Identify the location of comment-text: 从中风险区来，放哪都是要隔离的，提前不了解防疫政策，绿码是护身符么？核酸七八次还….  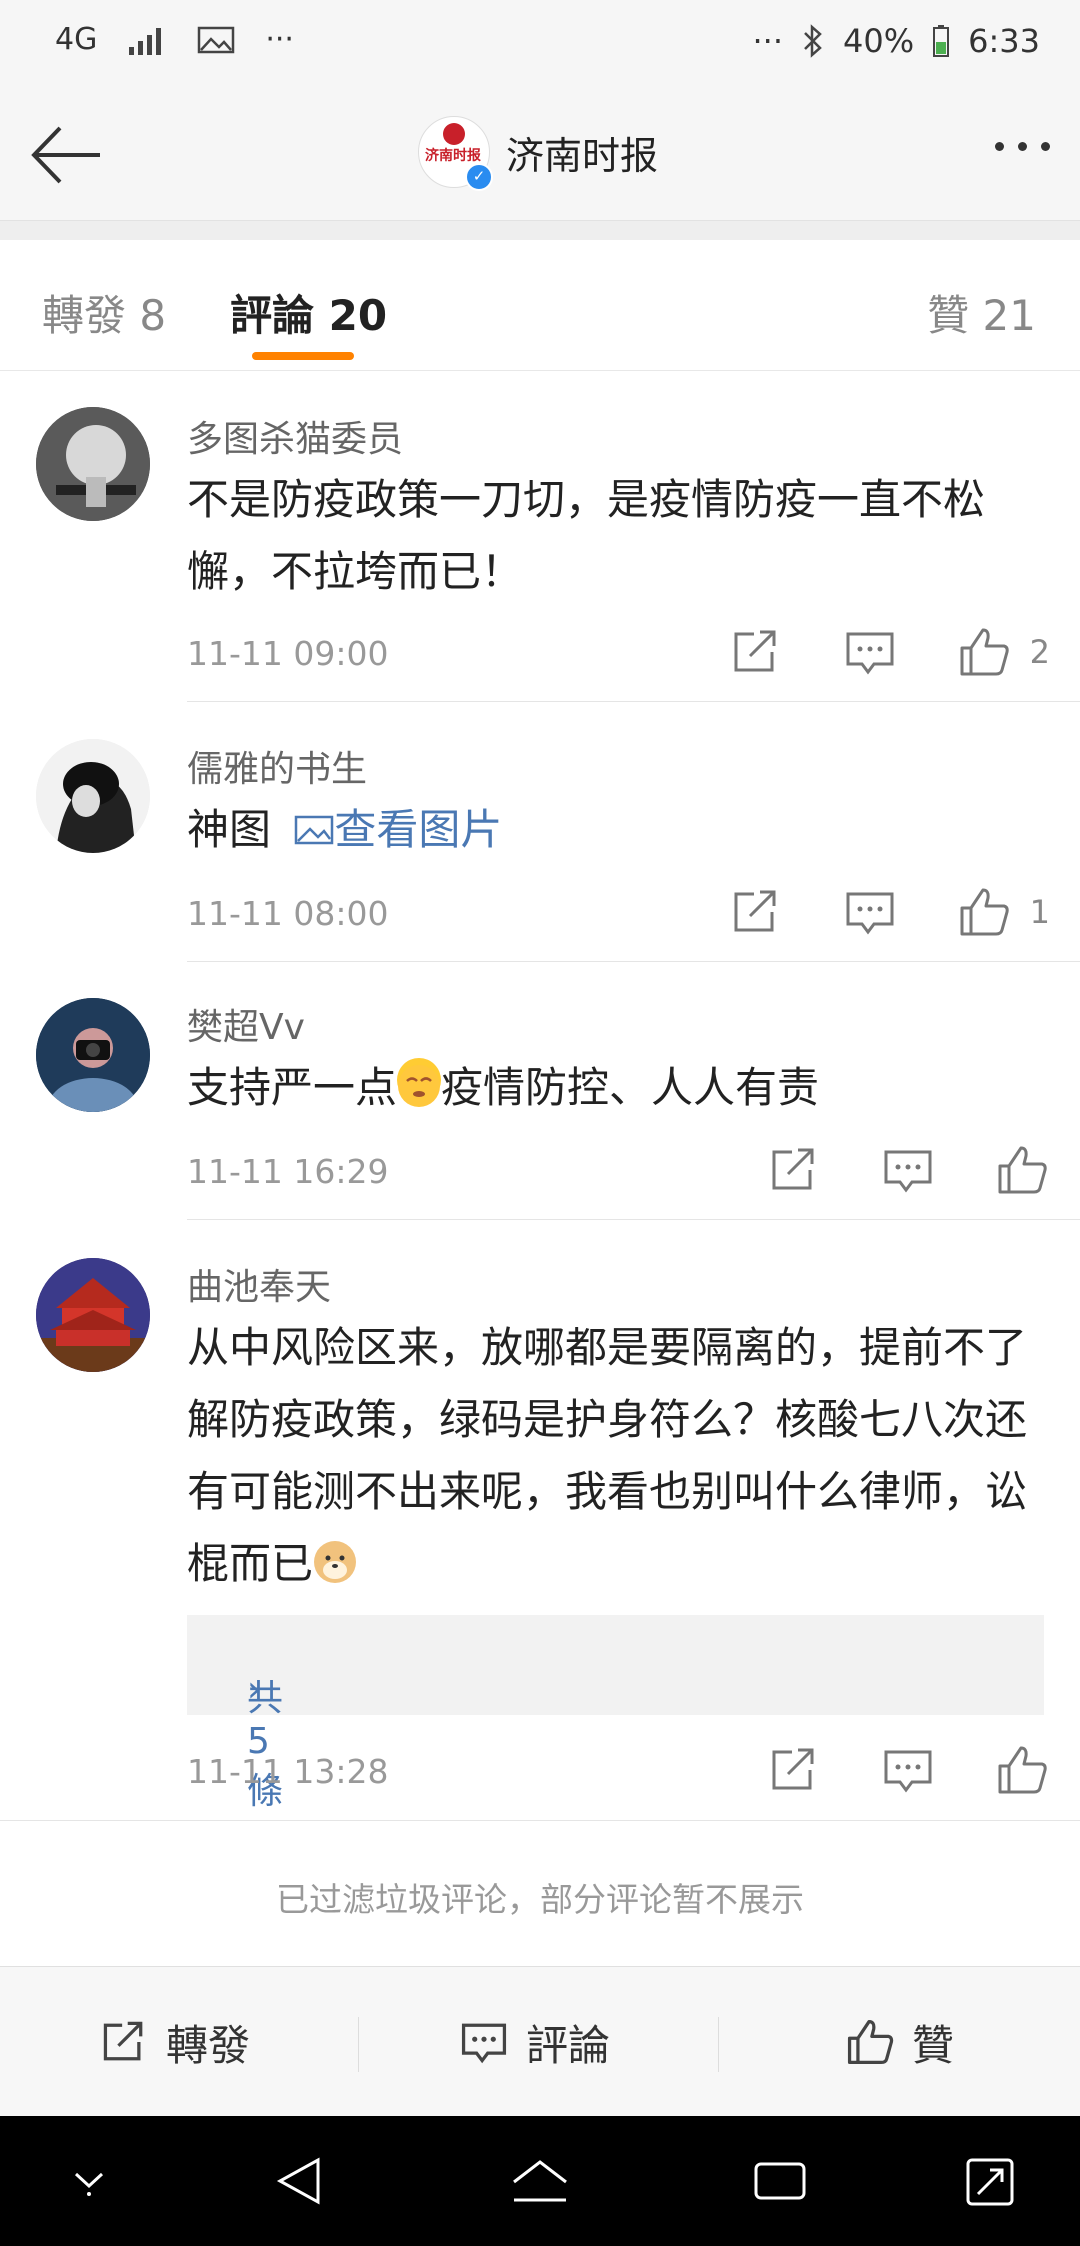
(617, 1456).